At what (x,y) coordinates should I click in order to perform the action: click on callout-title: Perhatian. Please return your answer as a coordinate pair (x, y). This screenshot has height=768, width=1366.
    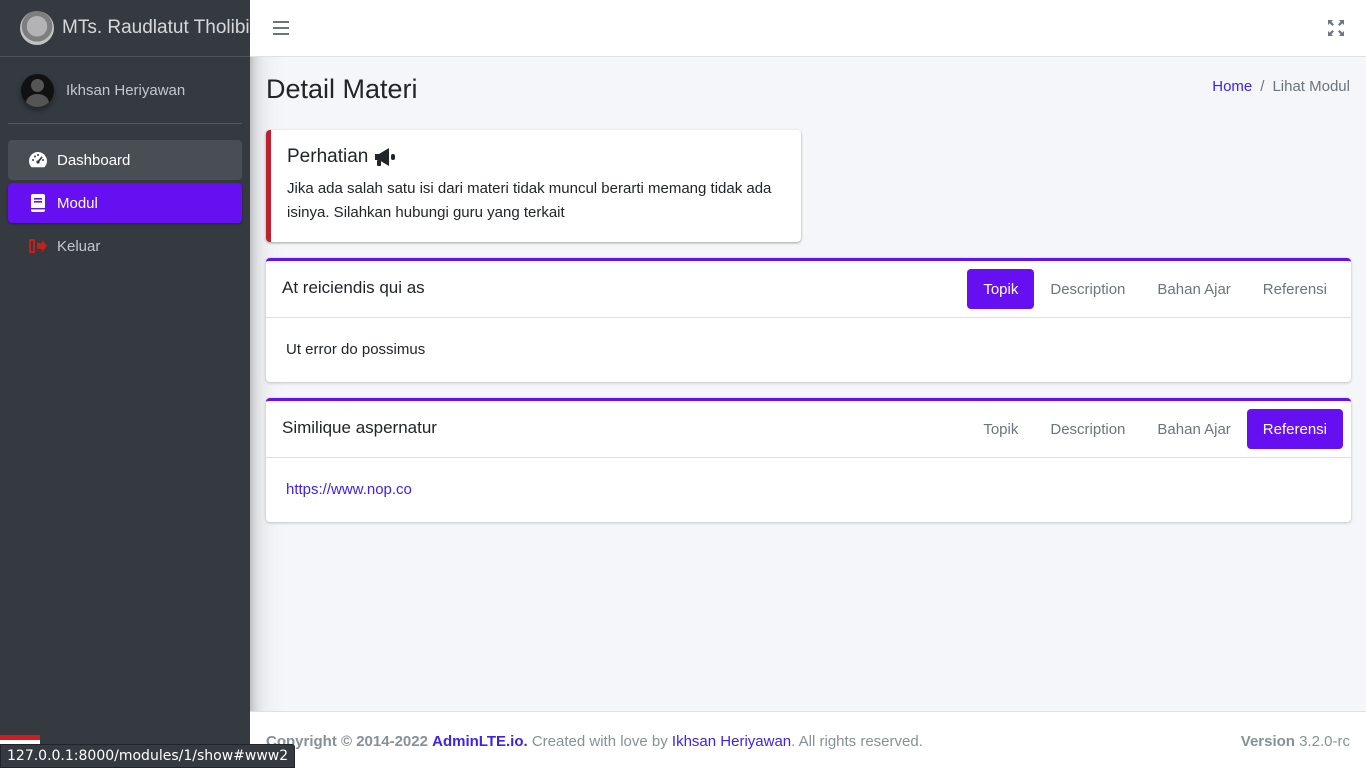
    Looking at the image, I should click on (536, 157).